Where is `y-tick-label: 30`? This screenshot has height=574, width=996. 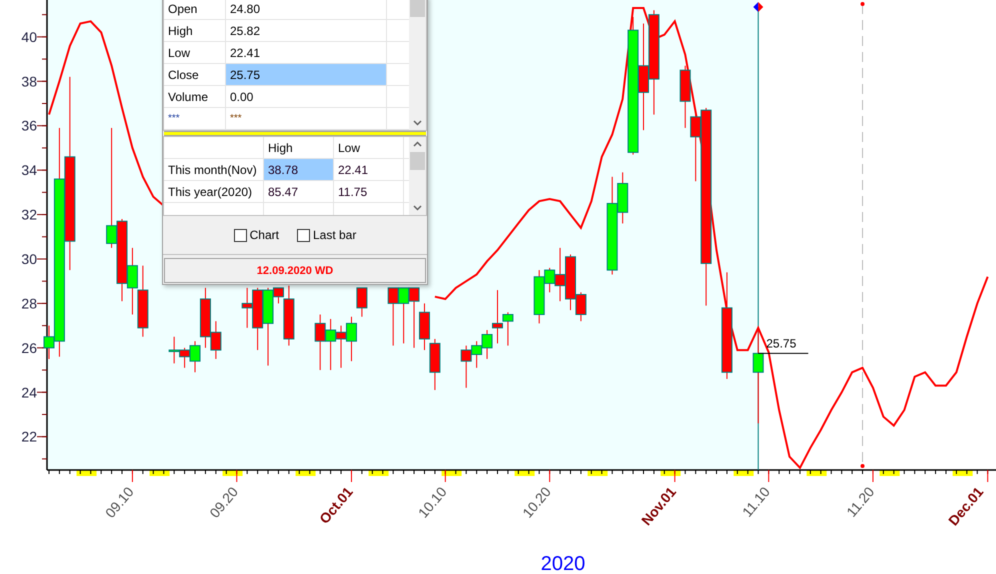 y-tick-label: 30 is located at coordinates (29, 259).